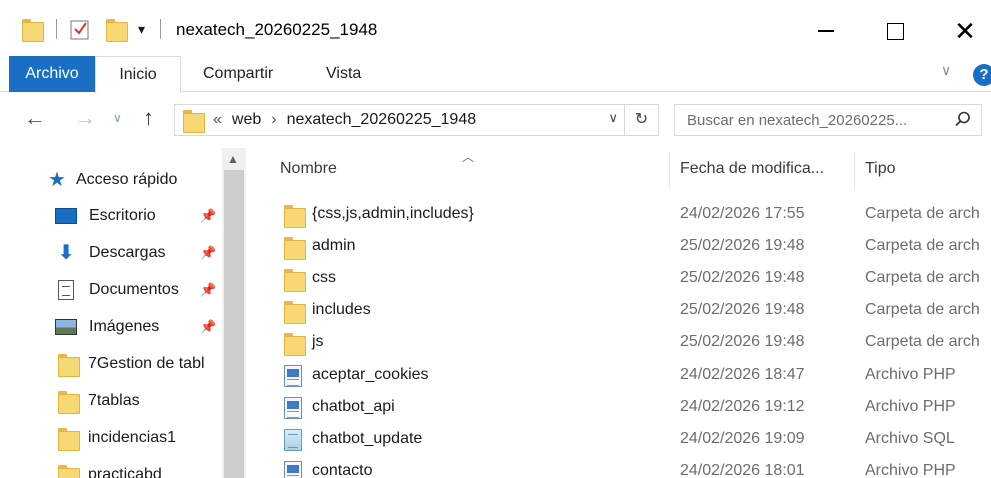 The height and width of the screenshot is (478, 991). I want to click on tab-compartir: Compartir, so click(238, 74).